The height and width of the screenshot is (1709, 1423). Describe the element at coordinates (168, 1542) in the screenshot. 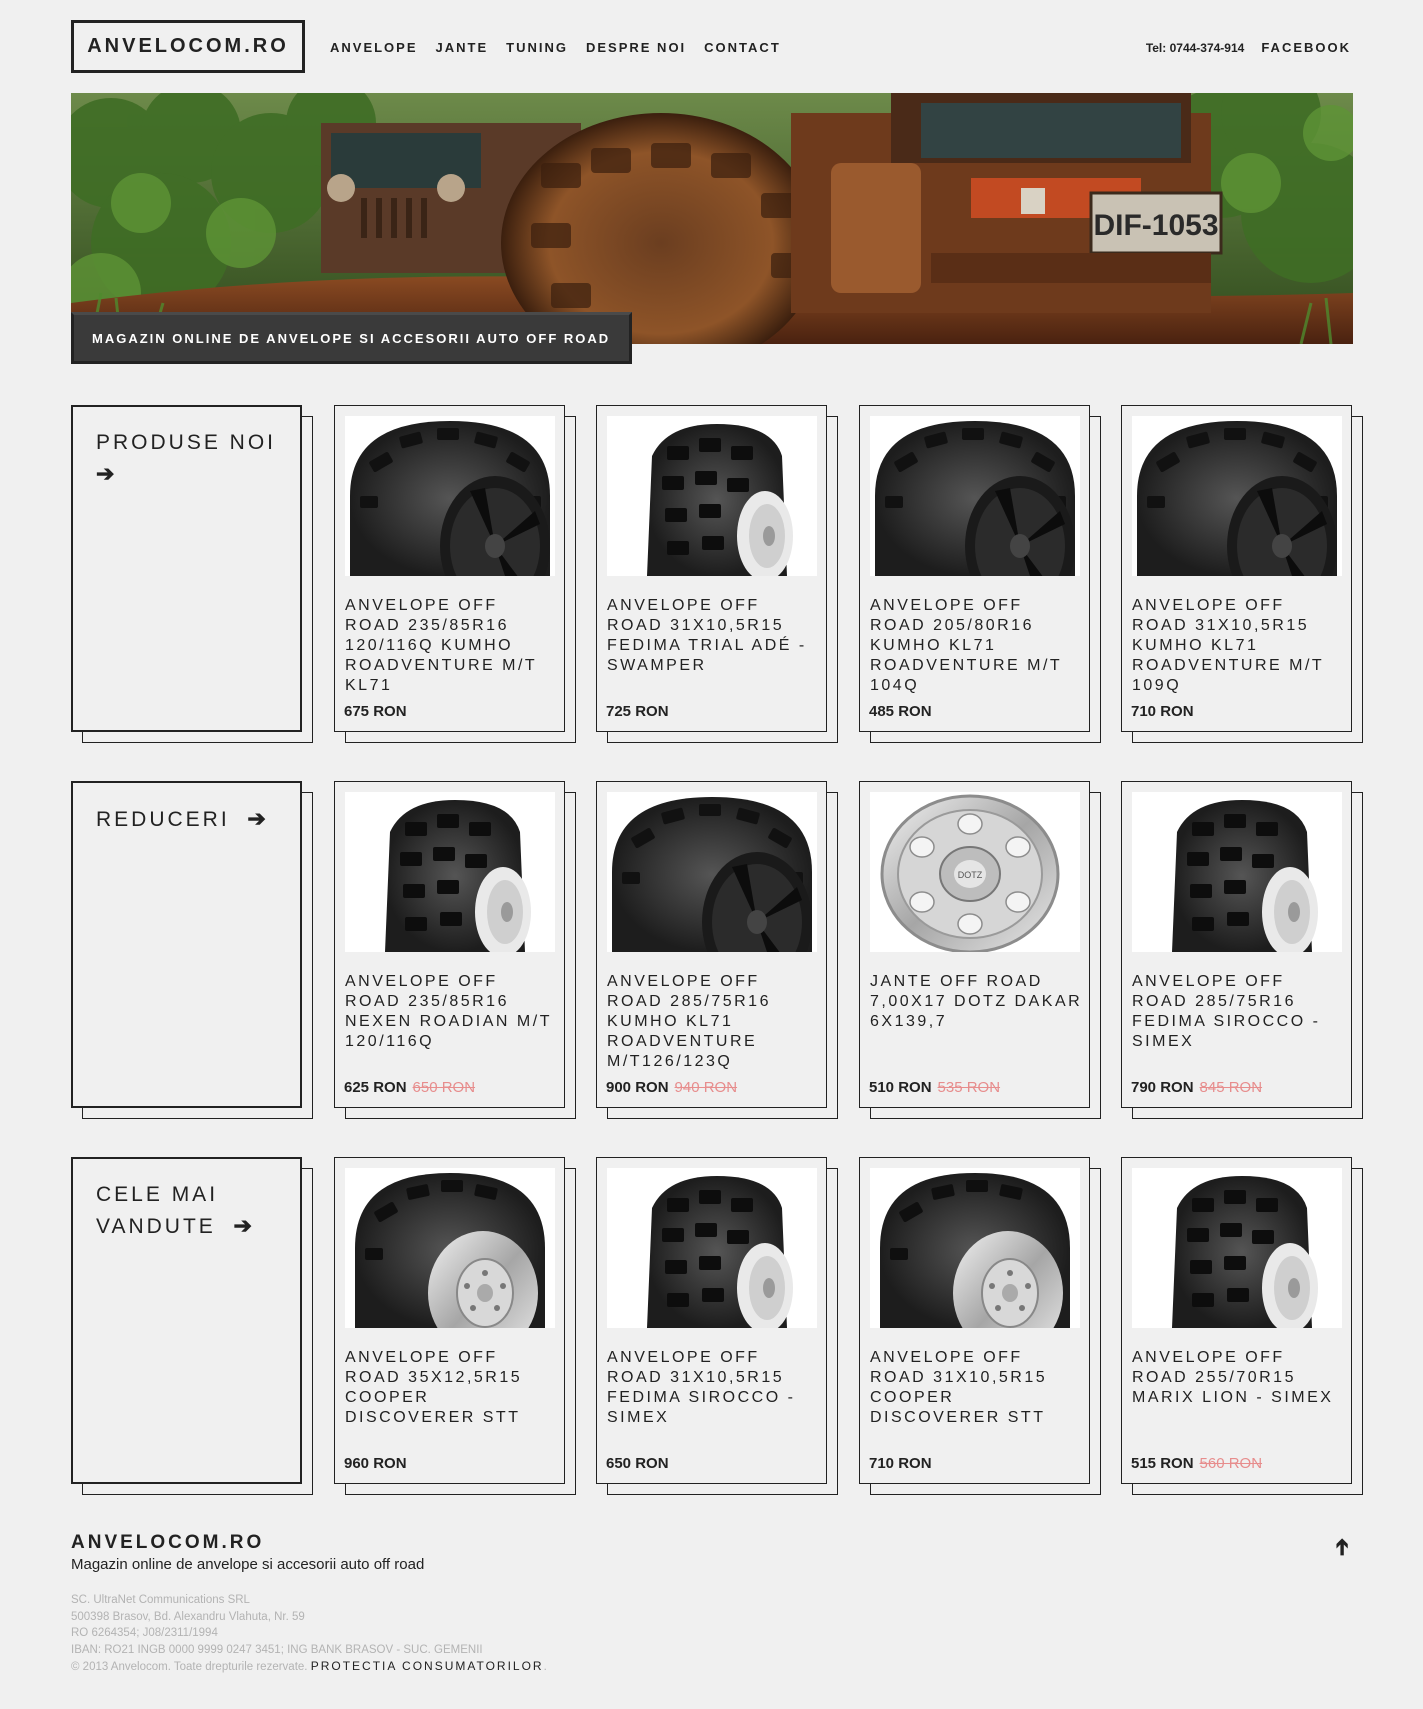

I see `footer-brand: ANVELOCOM.RO` at that location.